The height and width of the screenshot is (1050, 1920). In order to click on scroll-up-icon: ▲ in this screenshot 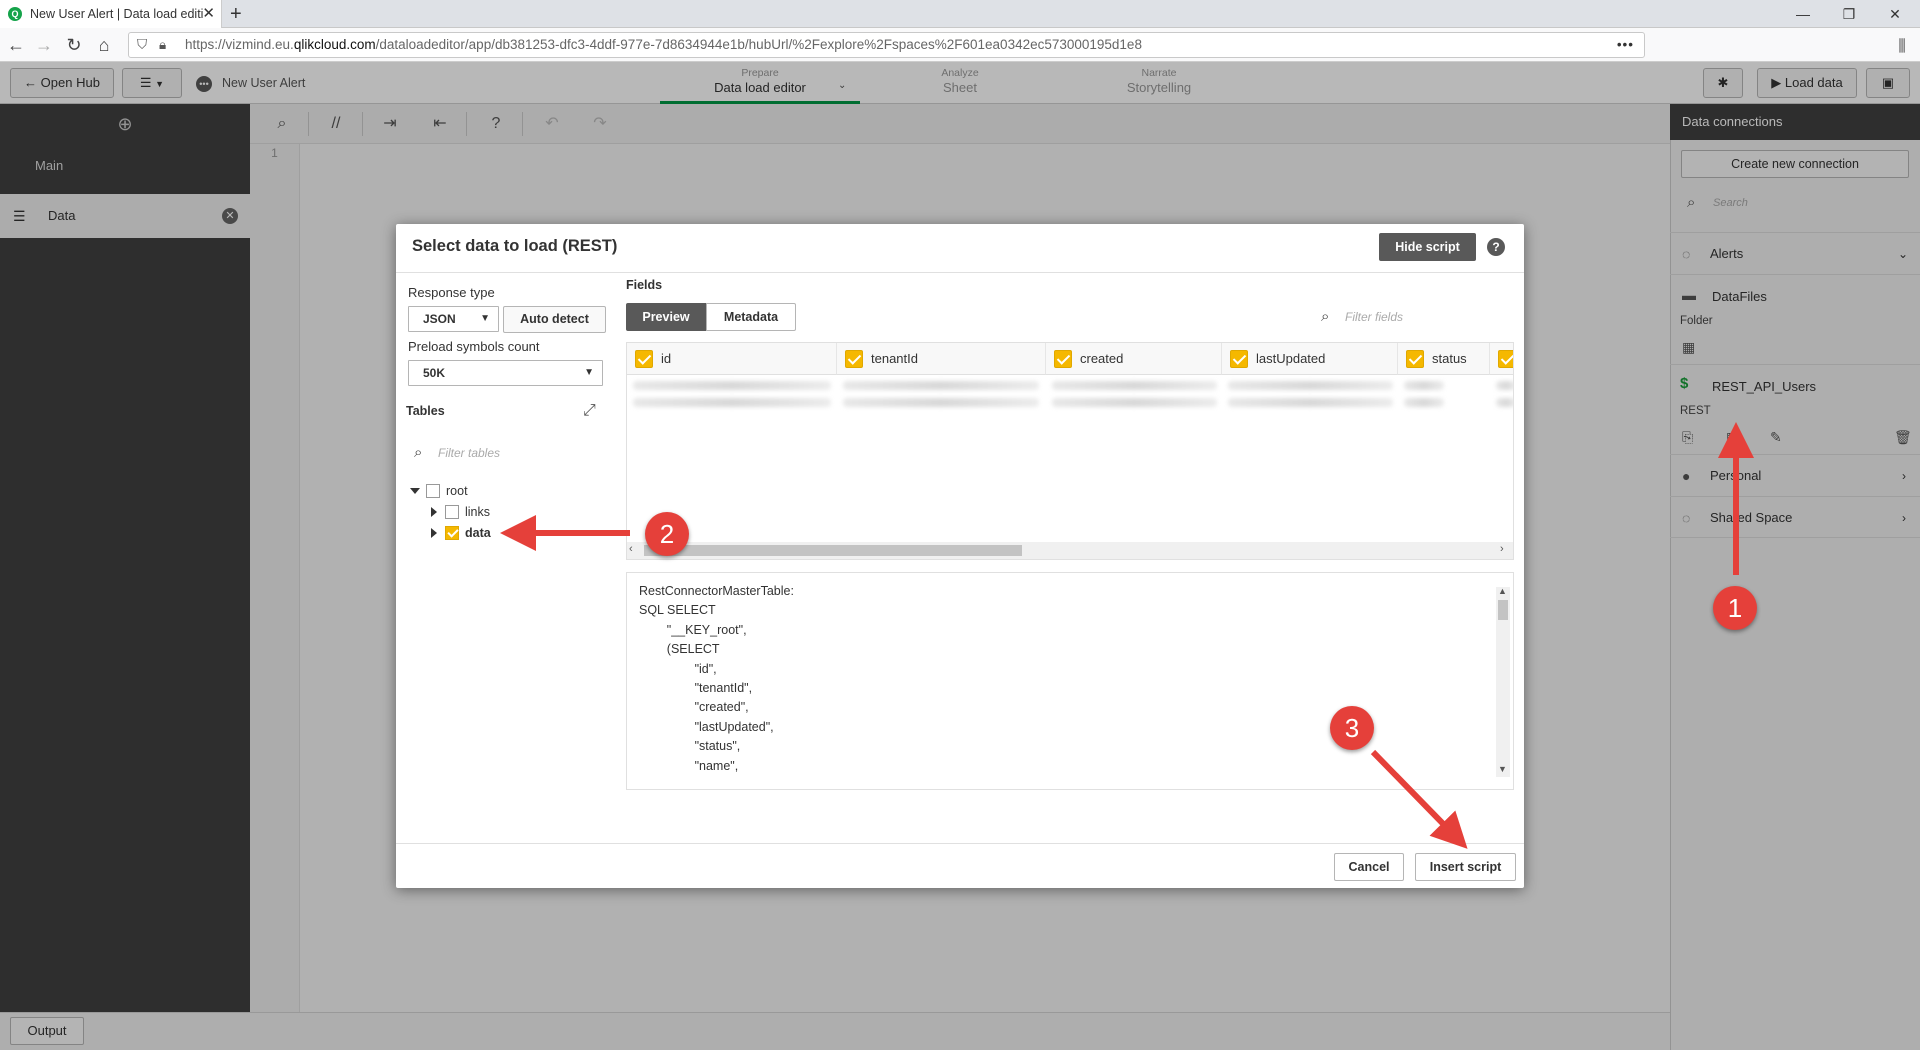, I will do `click(1502, 591)`.